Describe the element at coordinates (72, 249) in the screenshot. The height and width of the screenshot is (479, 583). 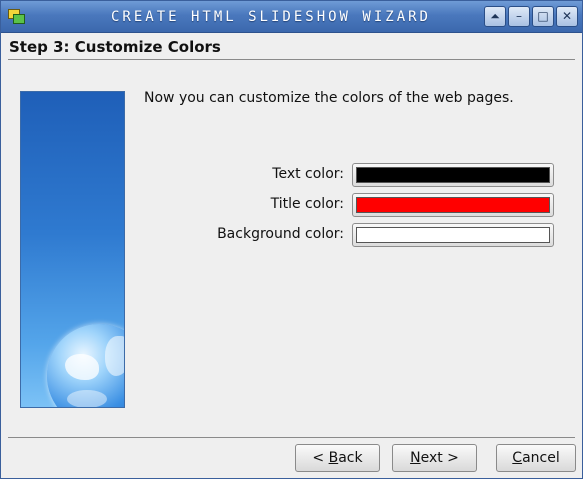
I see `side-banner-image` at that location.